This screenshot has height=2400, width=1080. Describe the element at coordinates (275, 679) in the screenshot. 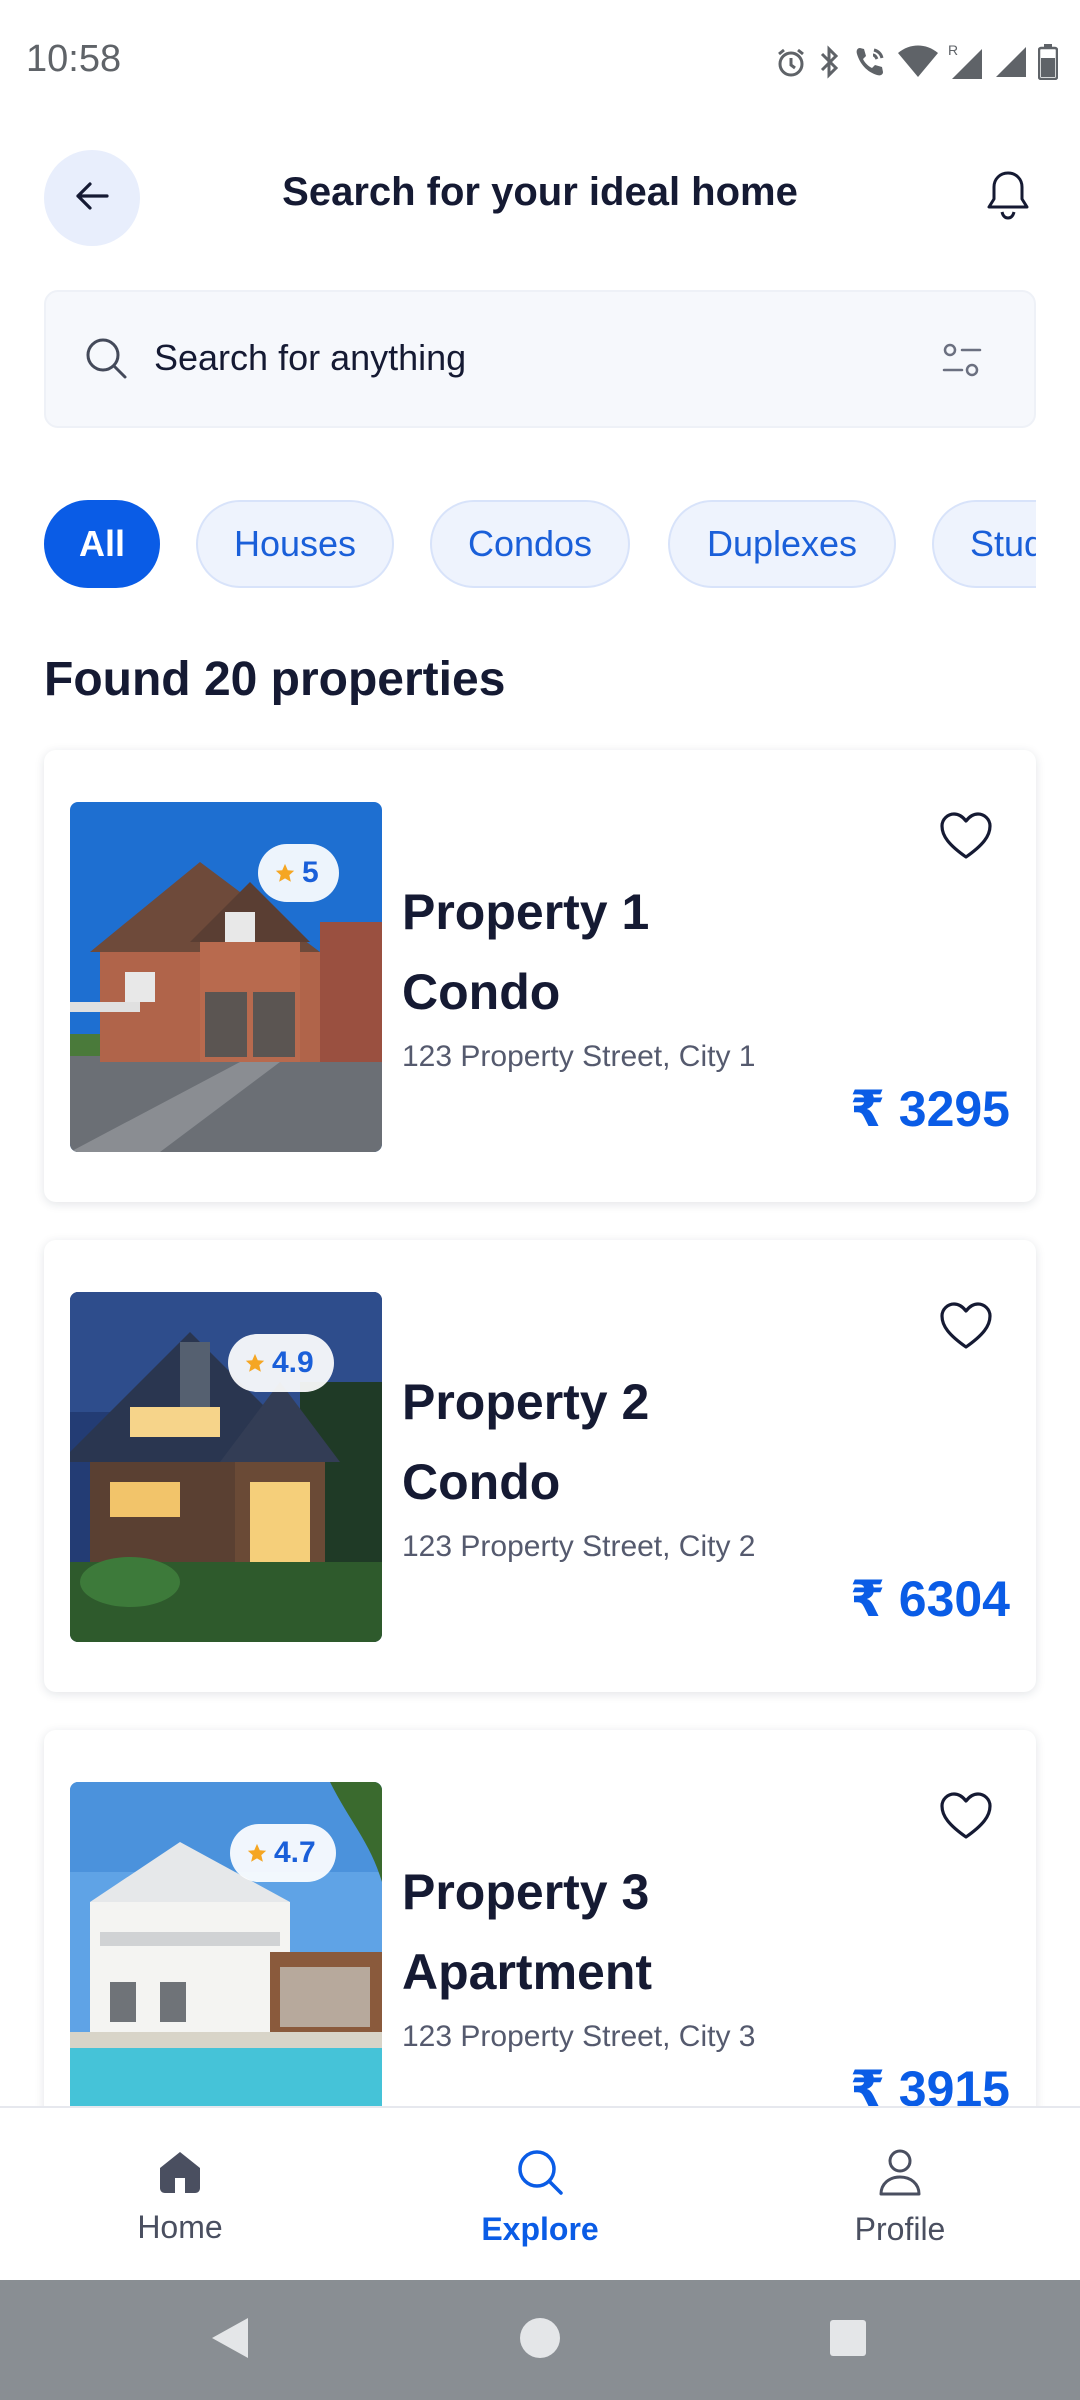

I see `results-count-title: Found 20 properties` at that location.